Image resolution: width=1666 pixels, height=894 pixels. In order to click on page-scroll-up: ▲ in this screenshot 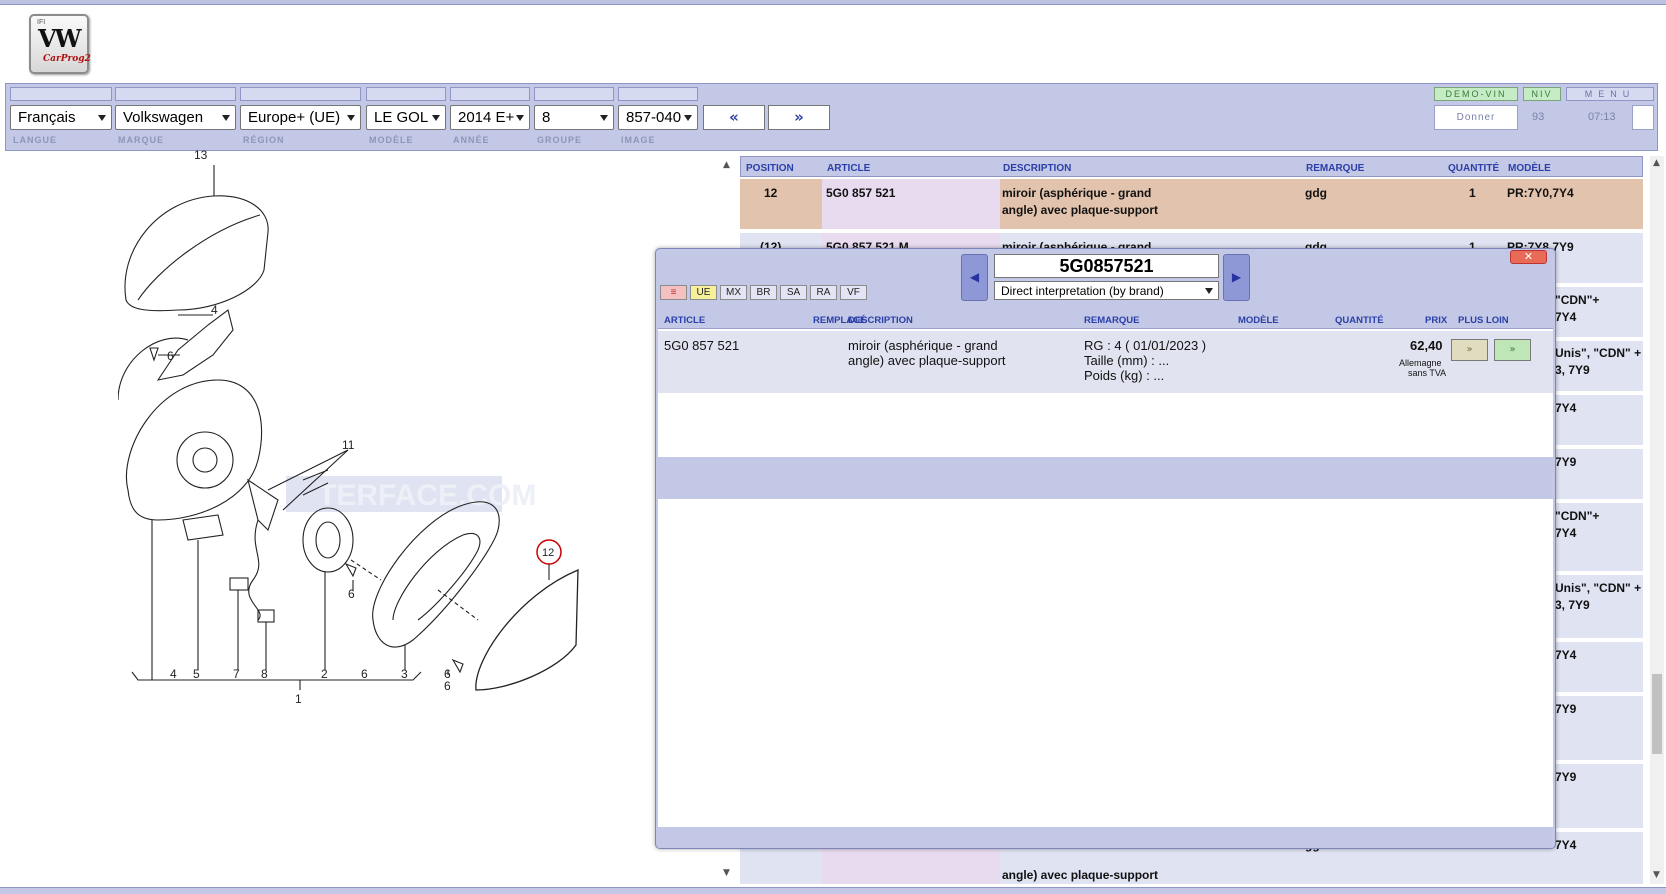, I will do `click(1656, 163)`.